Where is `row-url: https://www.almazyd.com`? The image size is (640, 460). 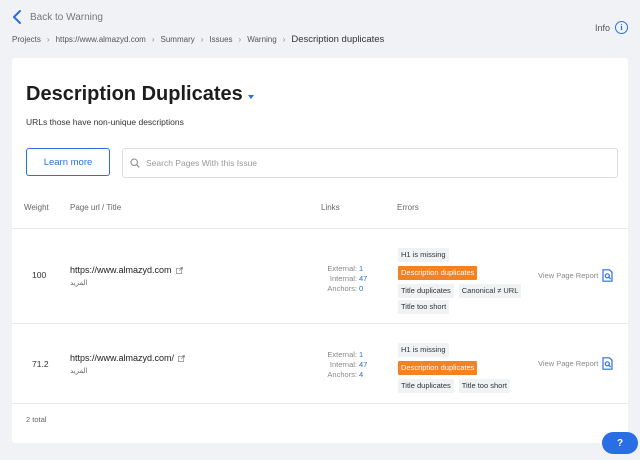
row-url: https://www.almazyd.com is located at coordinates (121, 270).